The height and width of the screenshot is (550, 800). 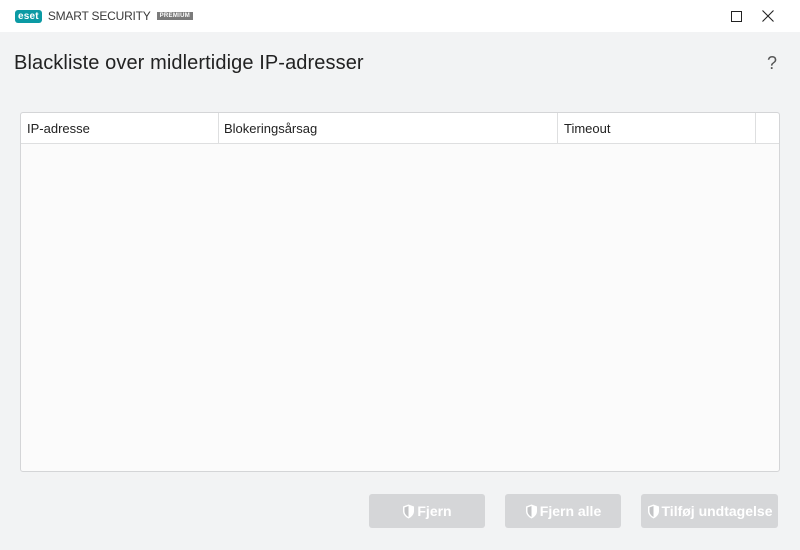 I want to click on add-exception-button: Tilføj undtagelse, so click(x=709, y=511).